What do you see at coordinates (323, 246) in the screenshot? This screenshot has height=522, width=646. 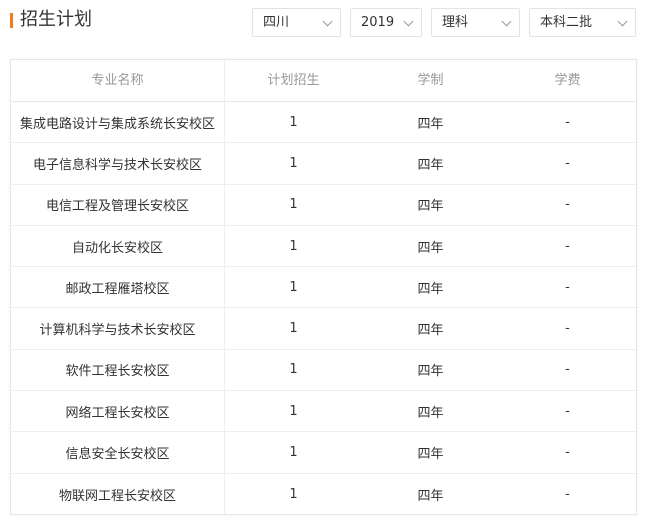 I see `table-row: 自动化长安校区 1 四年 -` at bounding box center [323, 246].